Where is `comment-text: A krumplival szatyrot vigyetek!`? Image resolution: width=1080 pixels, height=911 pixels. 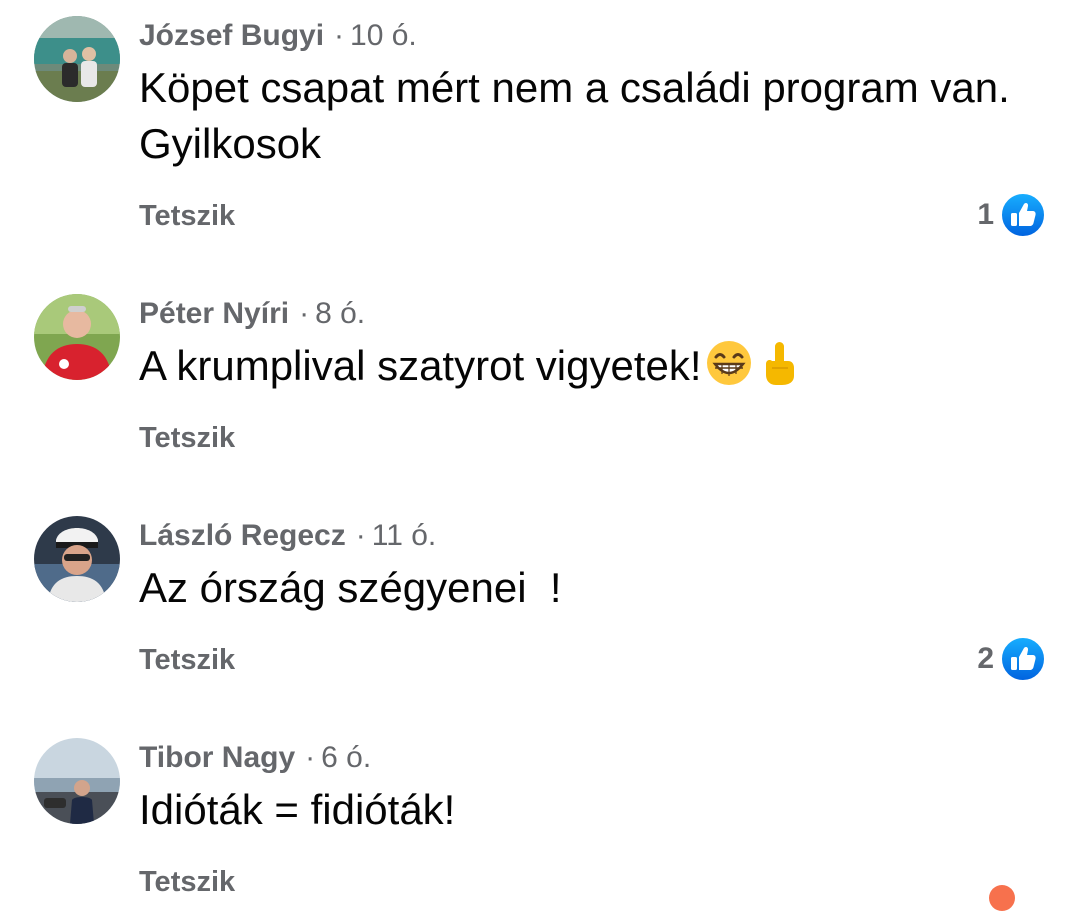
comment-text: A krumplival szatyrot vigyetek! is located at coordinates (579, 366).